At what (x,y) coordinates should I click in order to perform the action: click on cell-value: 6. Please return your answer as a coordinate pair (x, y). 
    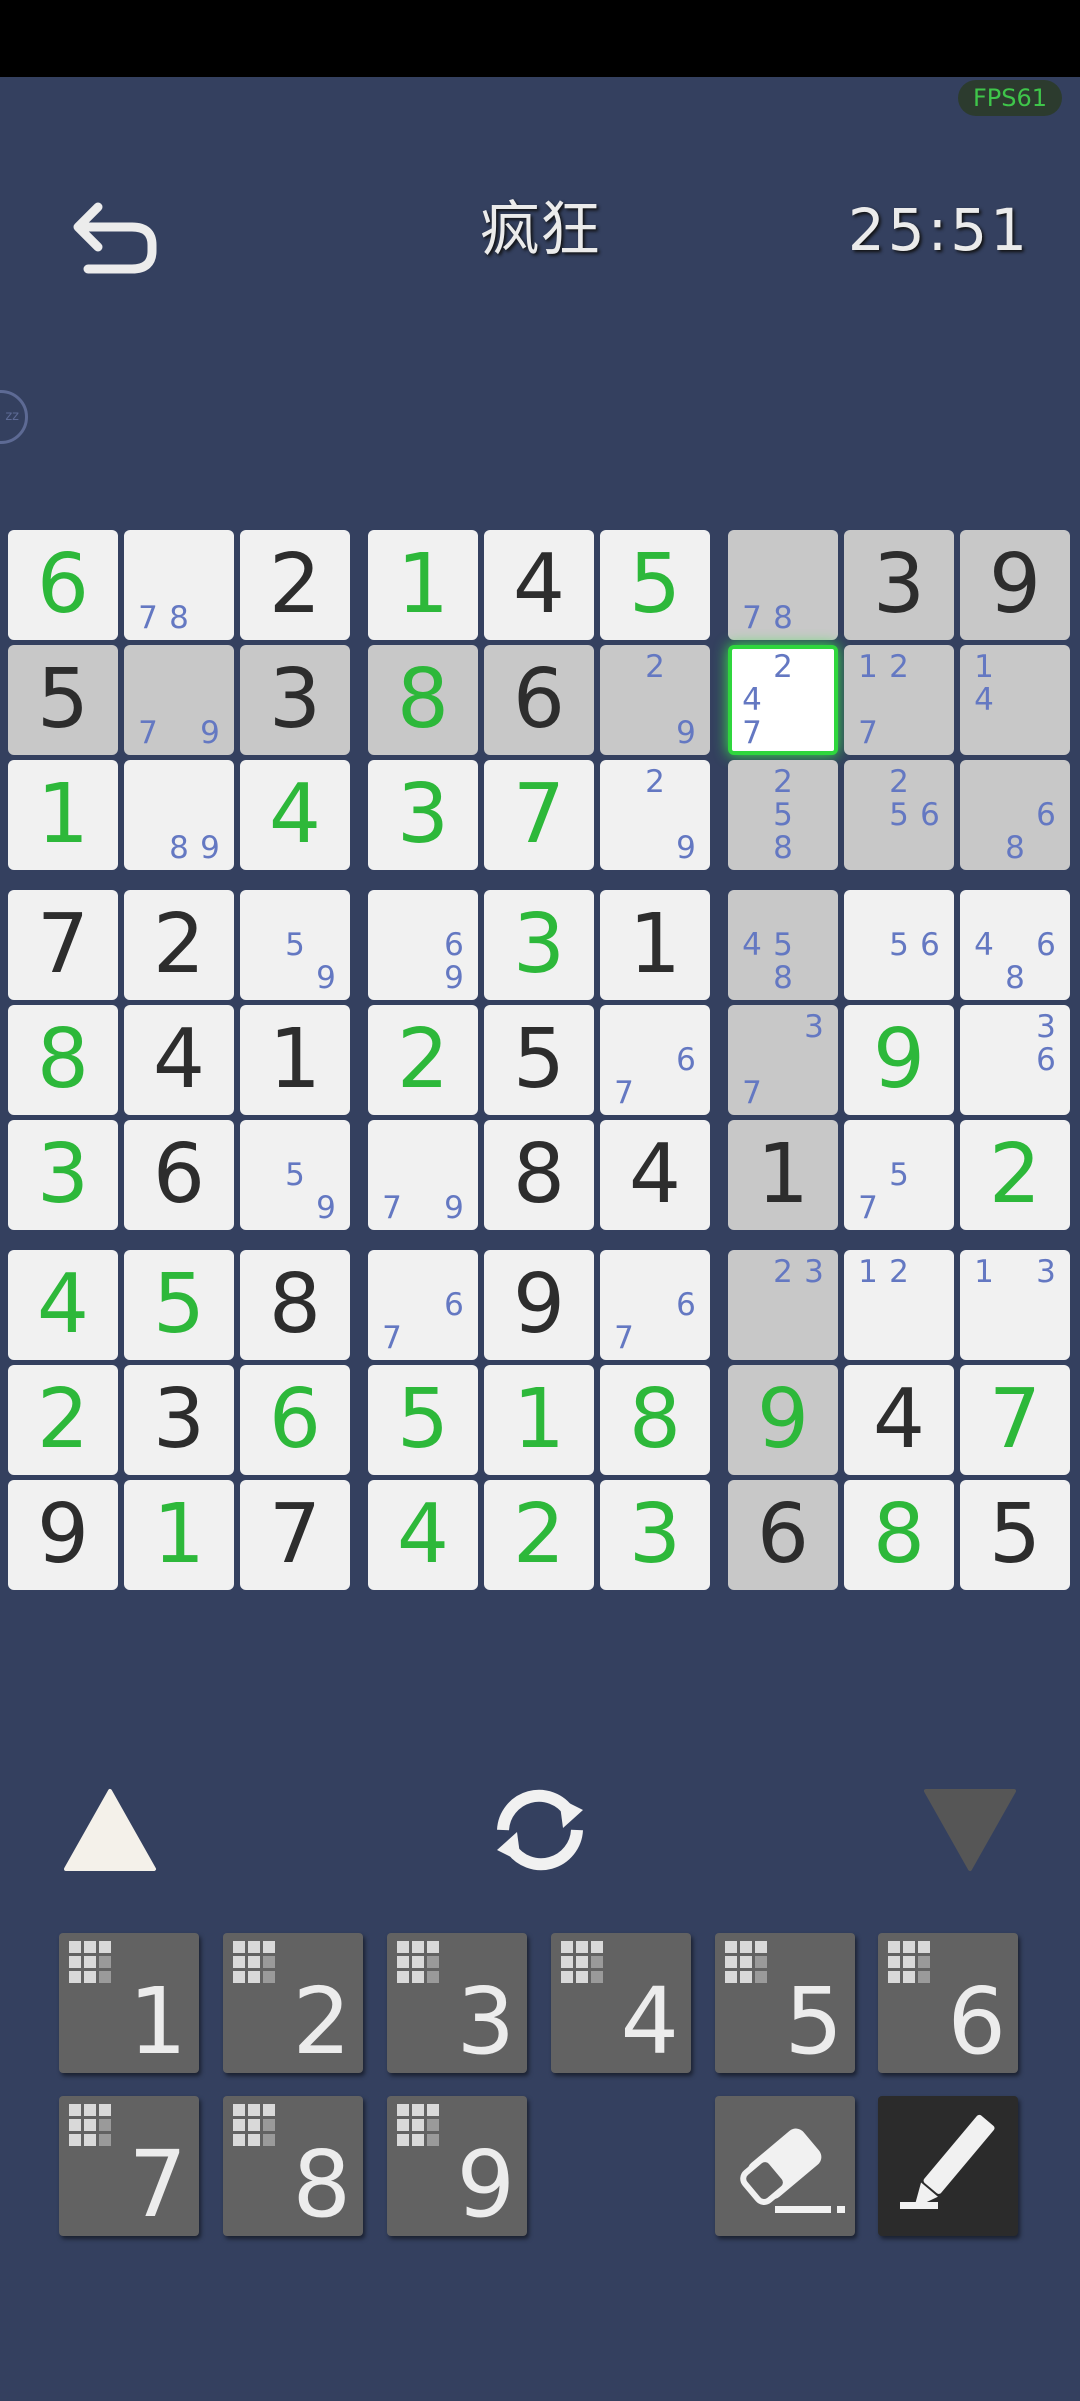
    Looking at the image, I should click on (783, 1534).